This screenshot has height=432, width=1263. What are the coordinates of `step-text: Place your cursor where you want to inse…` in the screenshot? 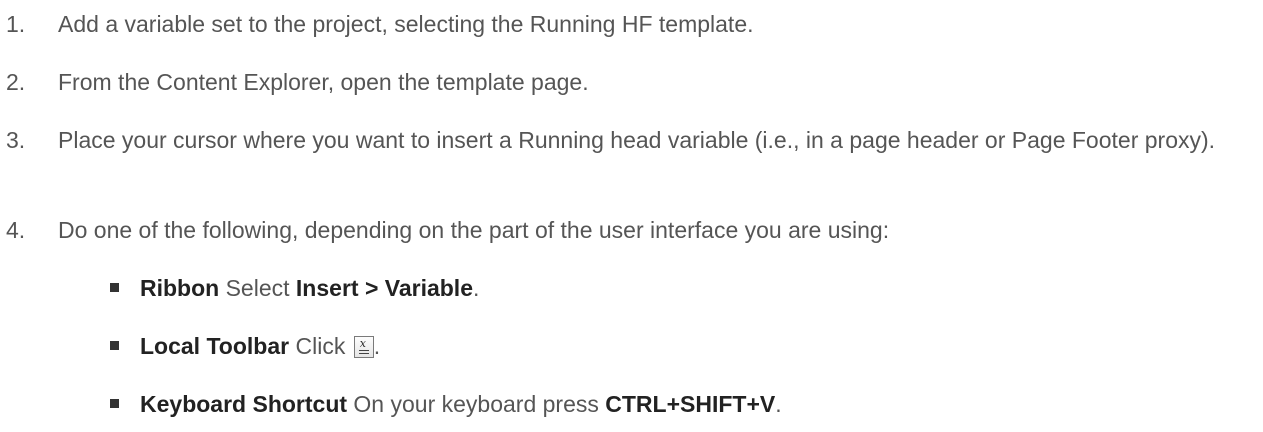 It's located at (637, 140).